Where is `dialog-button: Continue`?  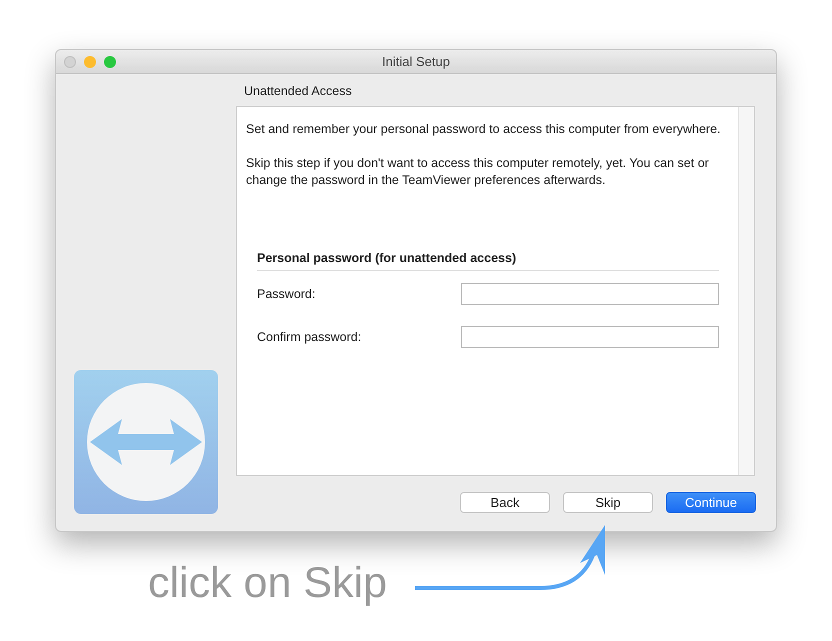 dialog-button: Continue is located at coordinates (711, 502).